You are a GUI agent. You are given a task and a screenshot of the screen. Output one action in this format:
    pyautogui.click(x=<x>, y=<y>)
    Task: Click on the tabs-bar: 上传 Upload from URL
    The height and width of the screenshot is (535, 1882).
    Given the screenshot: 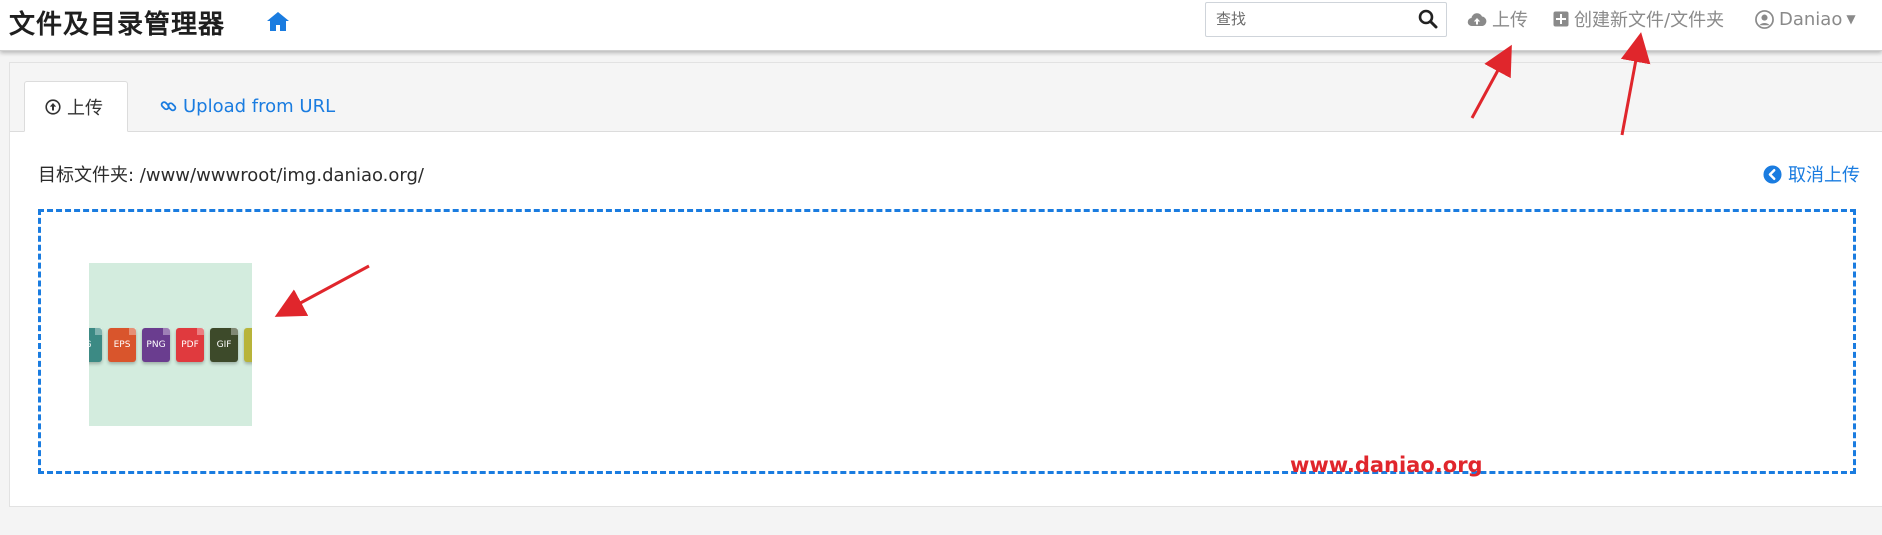 What is the action you would take?
    pyautogui.click(x=946, y=97)
    